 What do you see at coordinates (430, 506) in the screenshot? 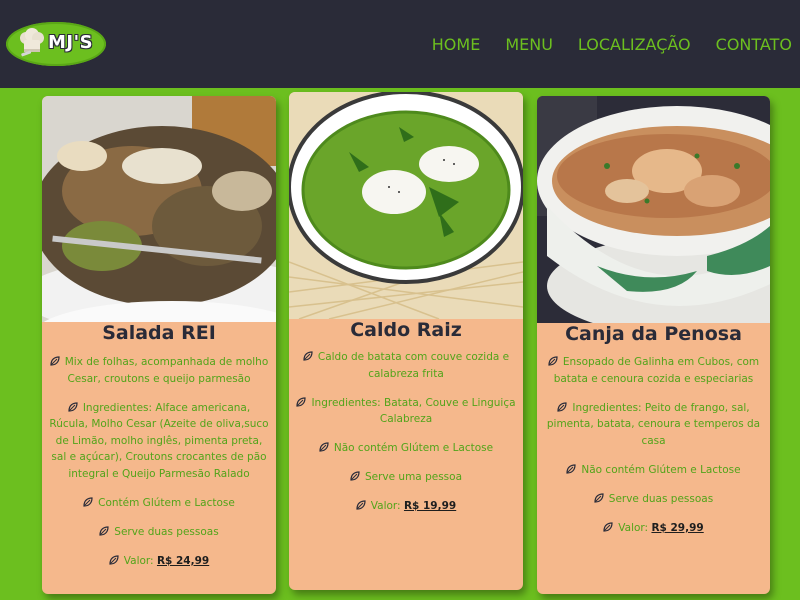
I see `price-value: R$ 19,99` at bounding box center [430, 506].